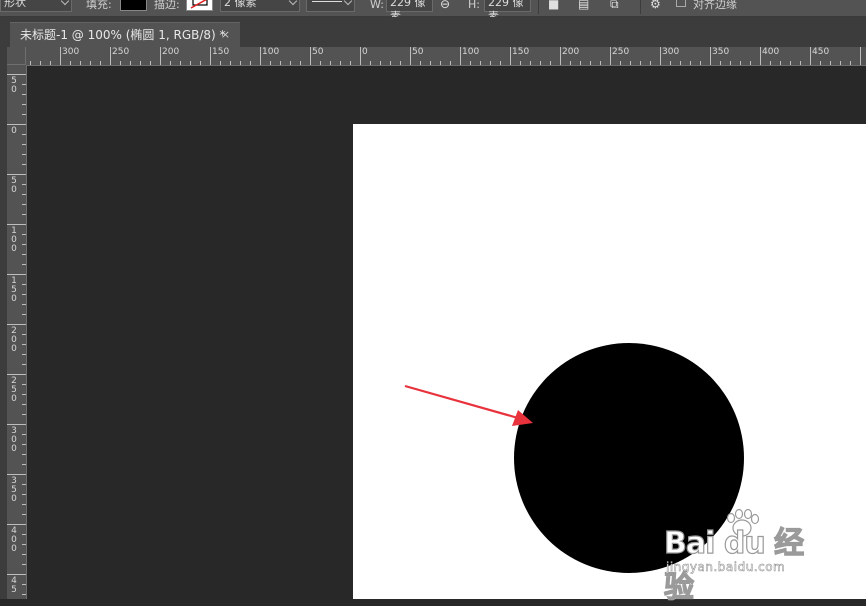 The height and width of the screenshot is (606, 866). What do you see at coordinates (327, 1) in the screenshot?
I see `stroke-line-icon` at bounding box center [327, 1].